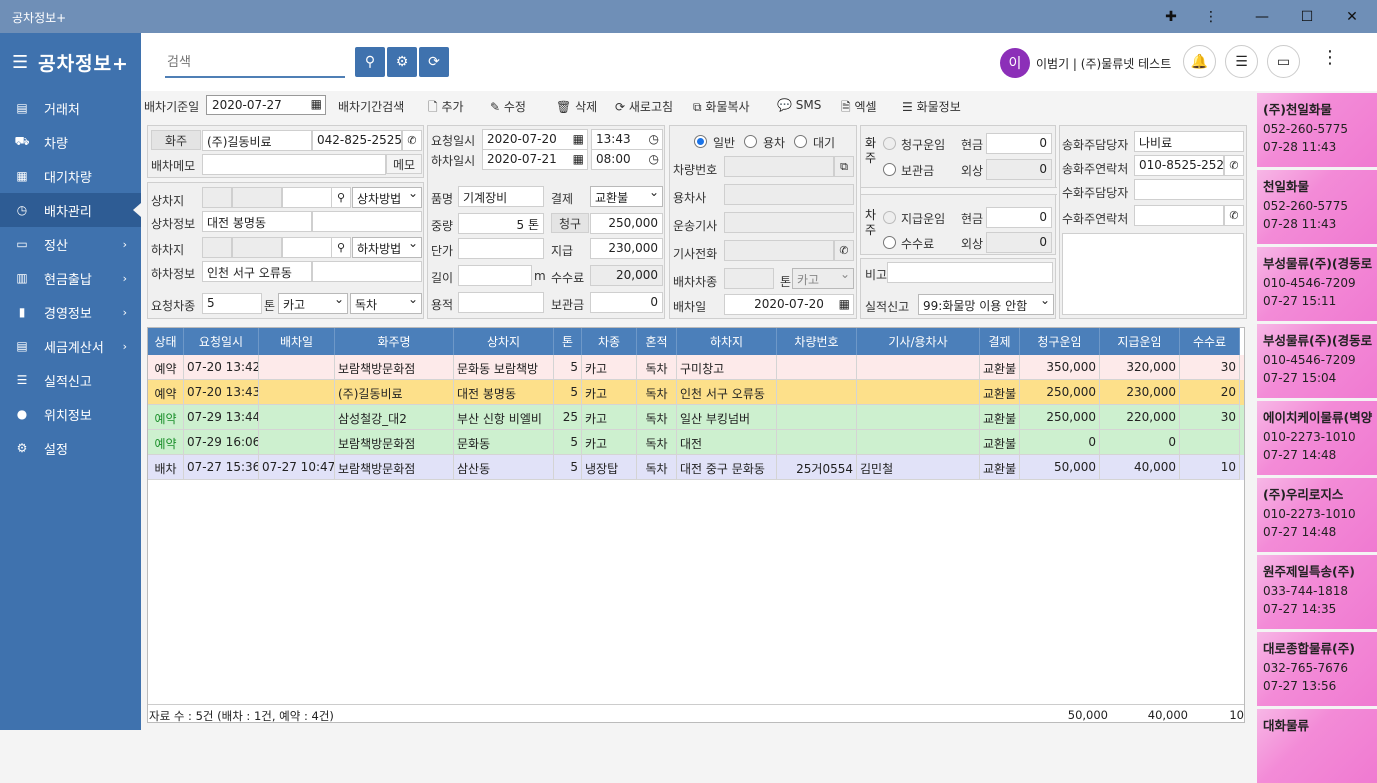 This screenshot has width=1377, height=783. I want to click on paid-field: 230,000, so click(626, 248).